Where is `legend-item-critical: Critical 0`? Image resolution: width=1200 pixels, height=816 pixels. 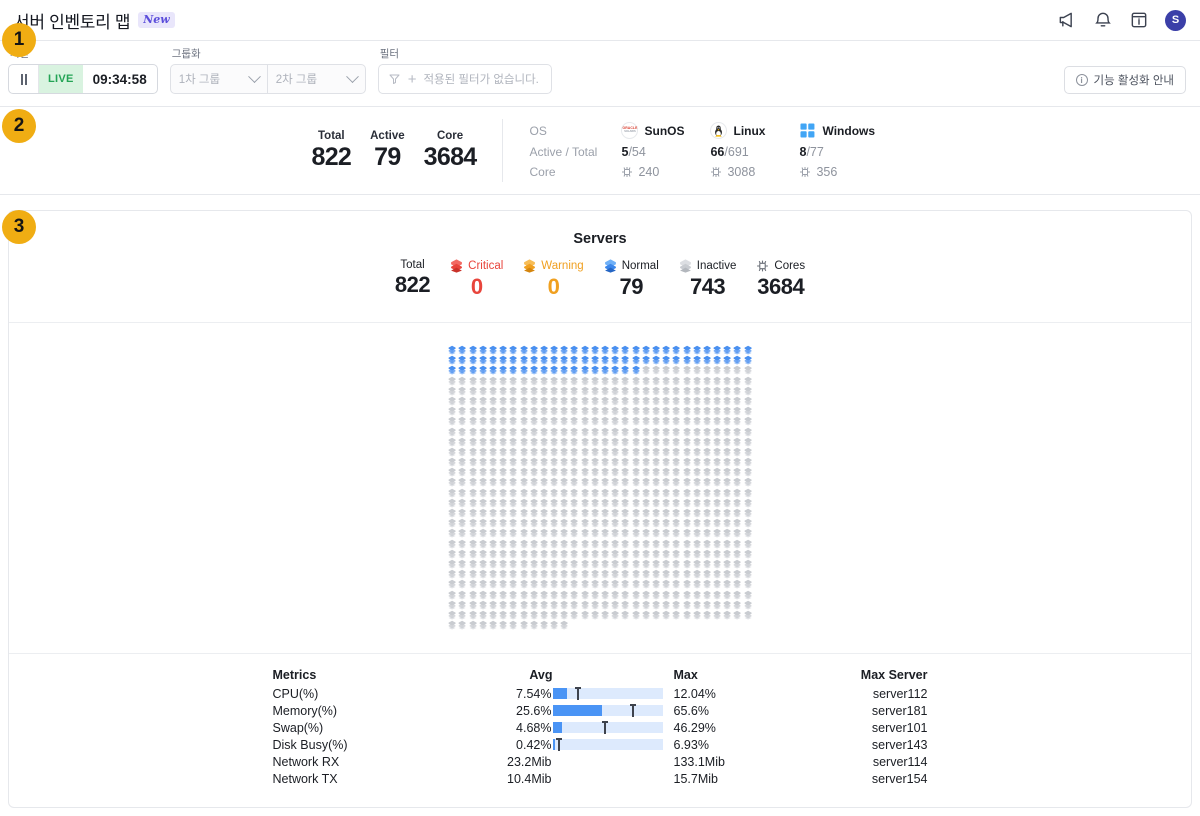
legend-item-critical: Critical 0 is located at coordinates (476, 279).